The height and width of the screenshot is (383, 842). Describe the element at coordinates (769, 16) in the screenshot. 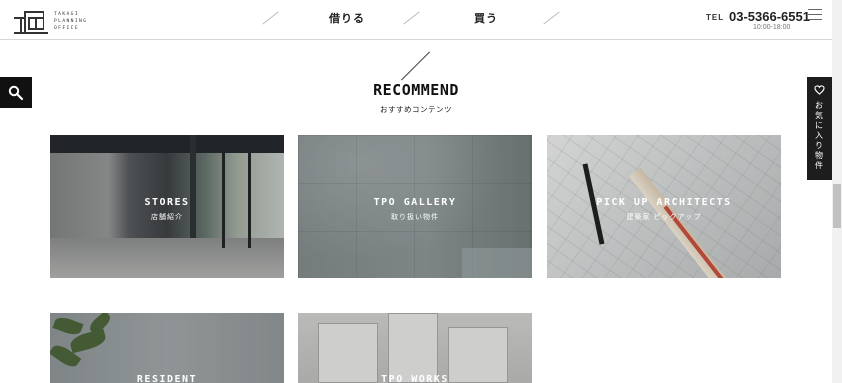

I see `tel-number: 03-5366-6551` at that location.